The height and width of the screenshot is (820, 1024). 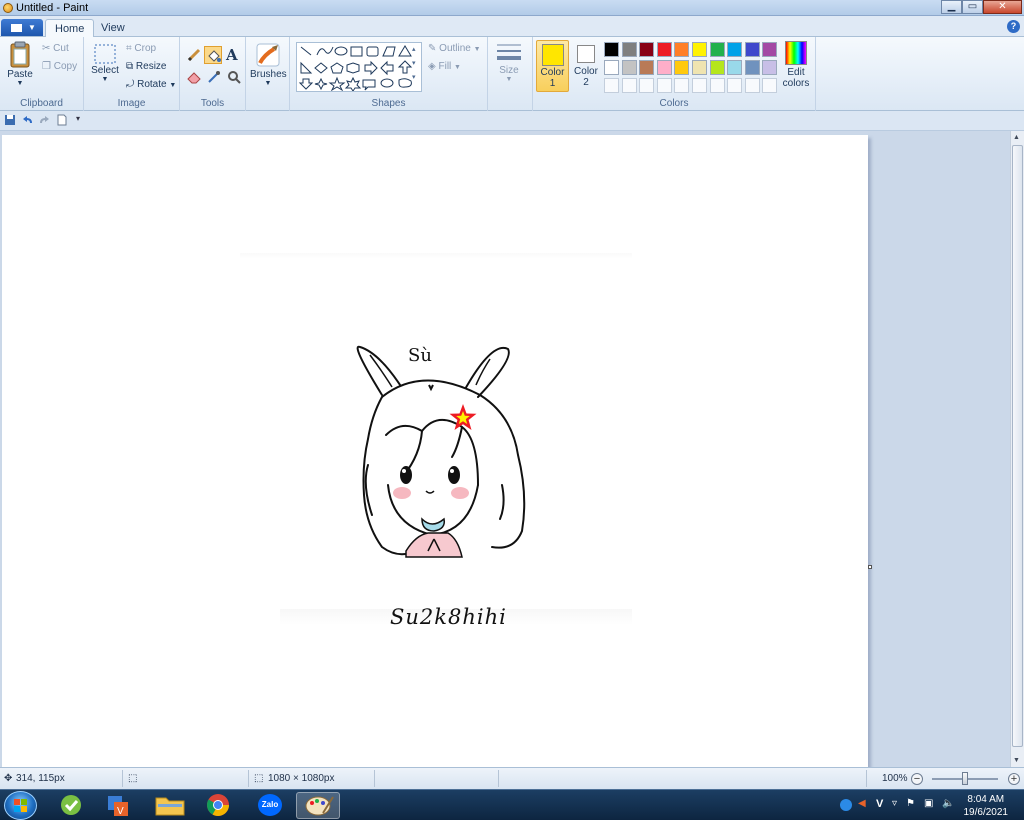 What do you see at coordinates (1016, 137) in the screenshot?
I see `scroll-up-icon: ▲` at bounding box center [1016, 137].